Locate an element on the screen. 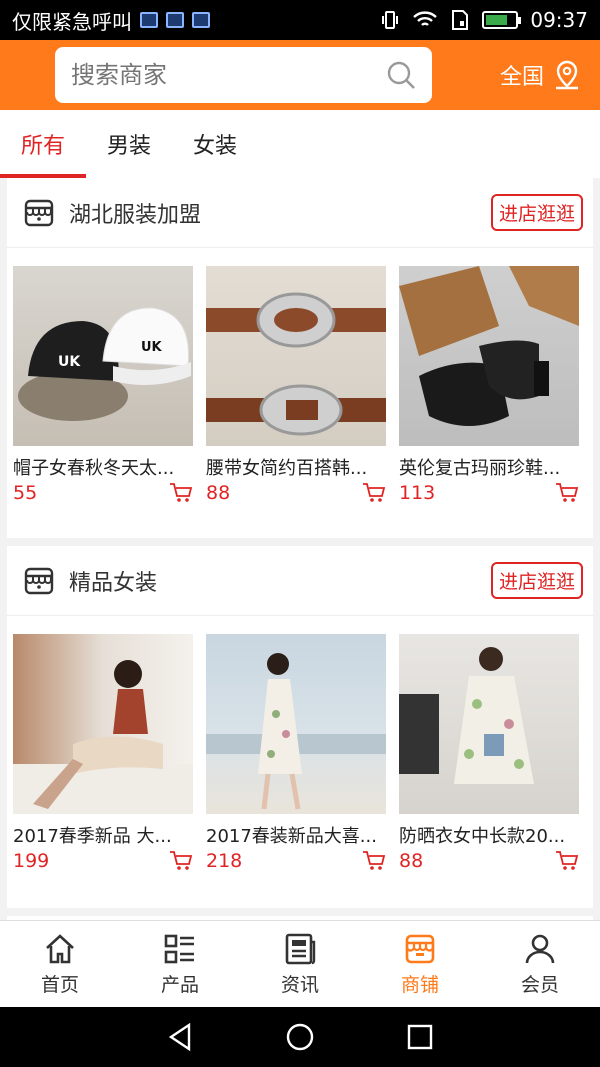  product-image-shoes is located at coordinates (489, 356).